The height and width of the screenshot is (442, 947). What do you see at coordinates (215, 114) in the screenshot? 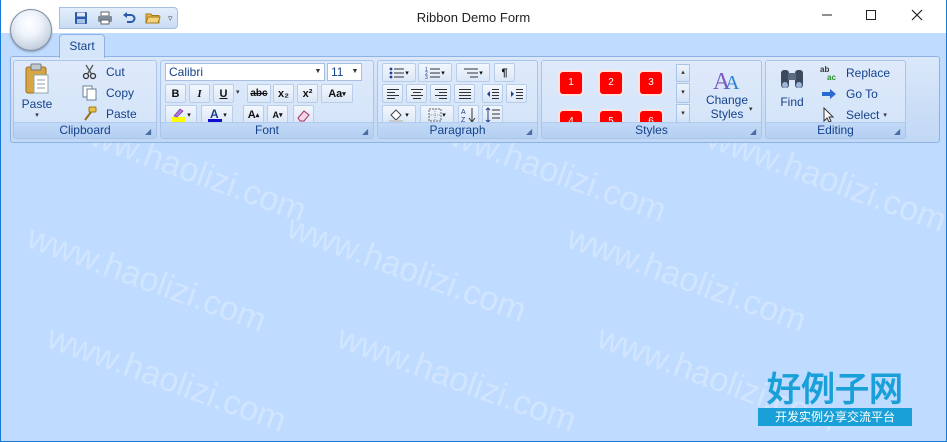
I see `font-color-icon: A` at bounding box center [215, 114].